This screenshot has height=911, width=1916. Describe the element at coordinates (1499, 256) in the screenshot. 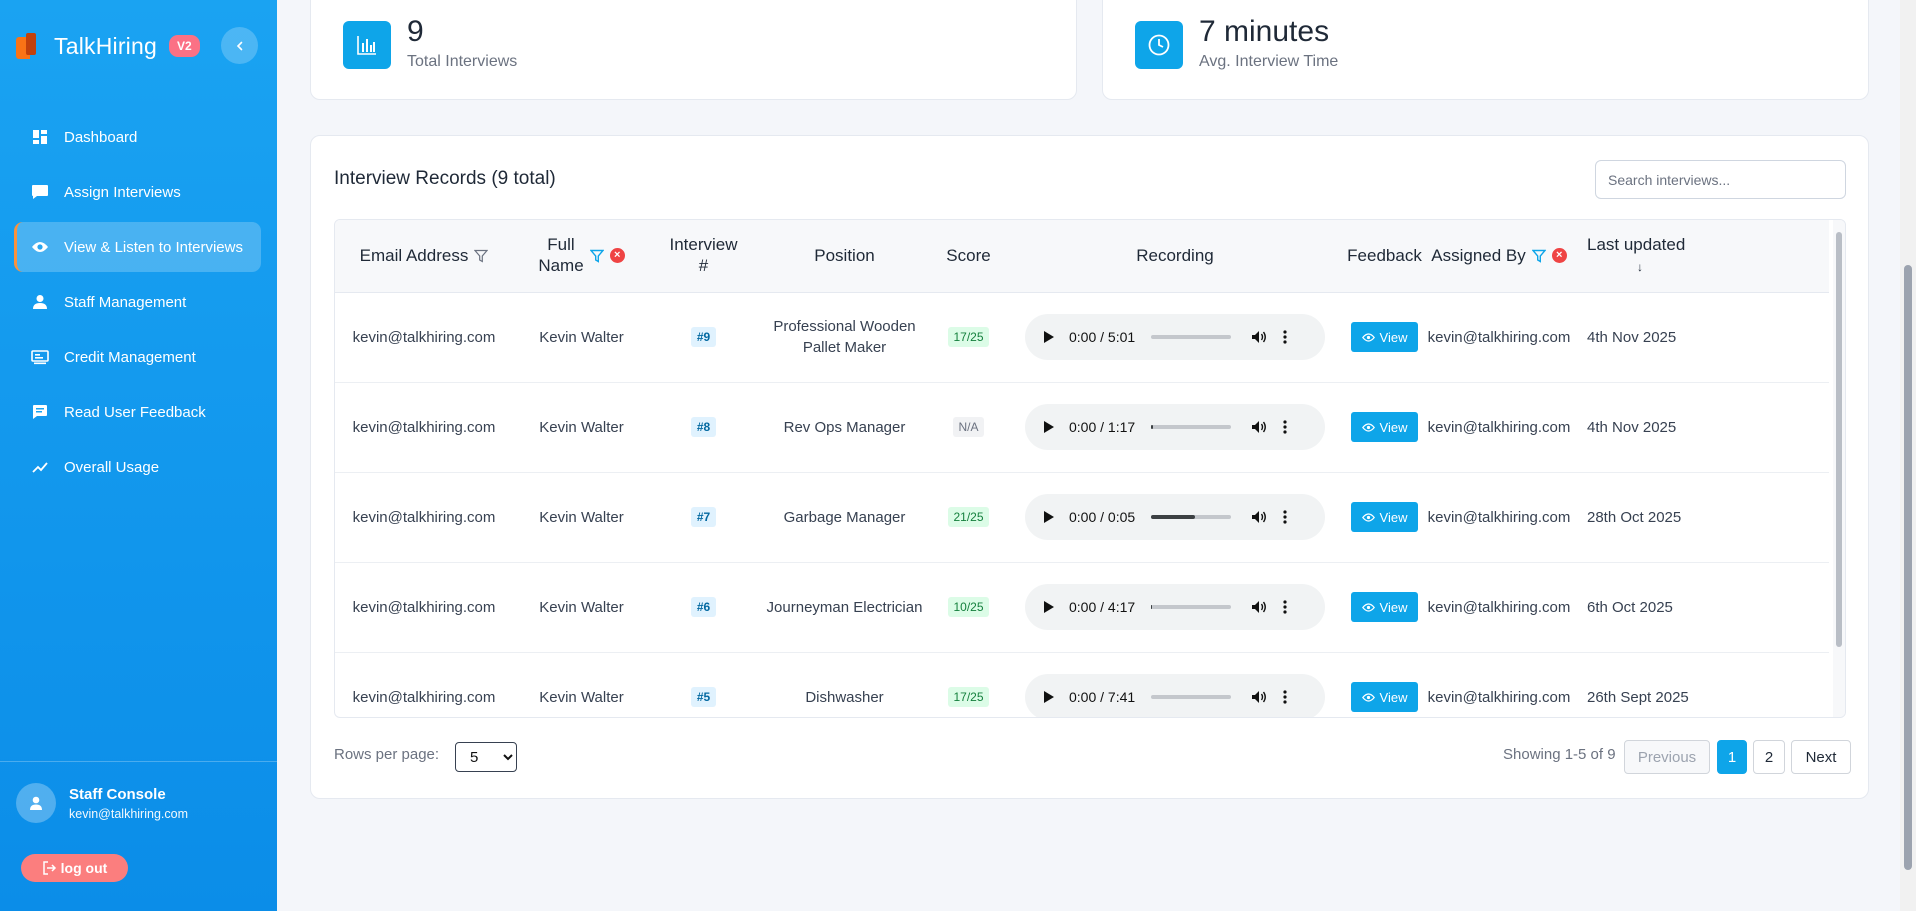

I see `column-assigned-by: Assigned By ×` at that location.